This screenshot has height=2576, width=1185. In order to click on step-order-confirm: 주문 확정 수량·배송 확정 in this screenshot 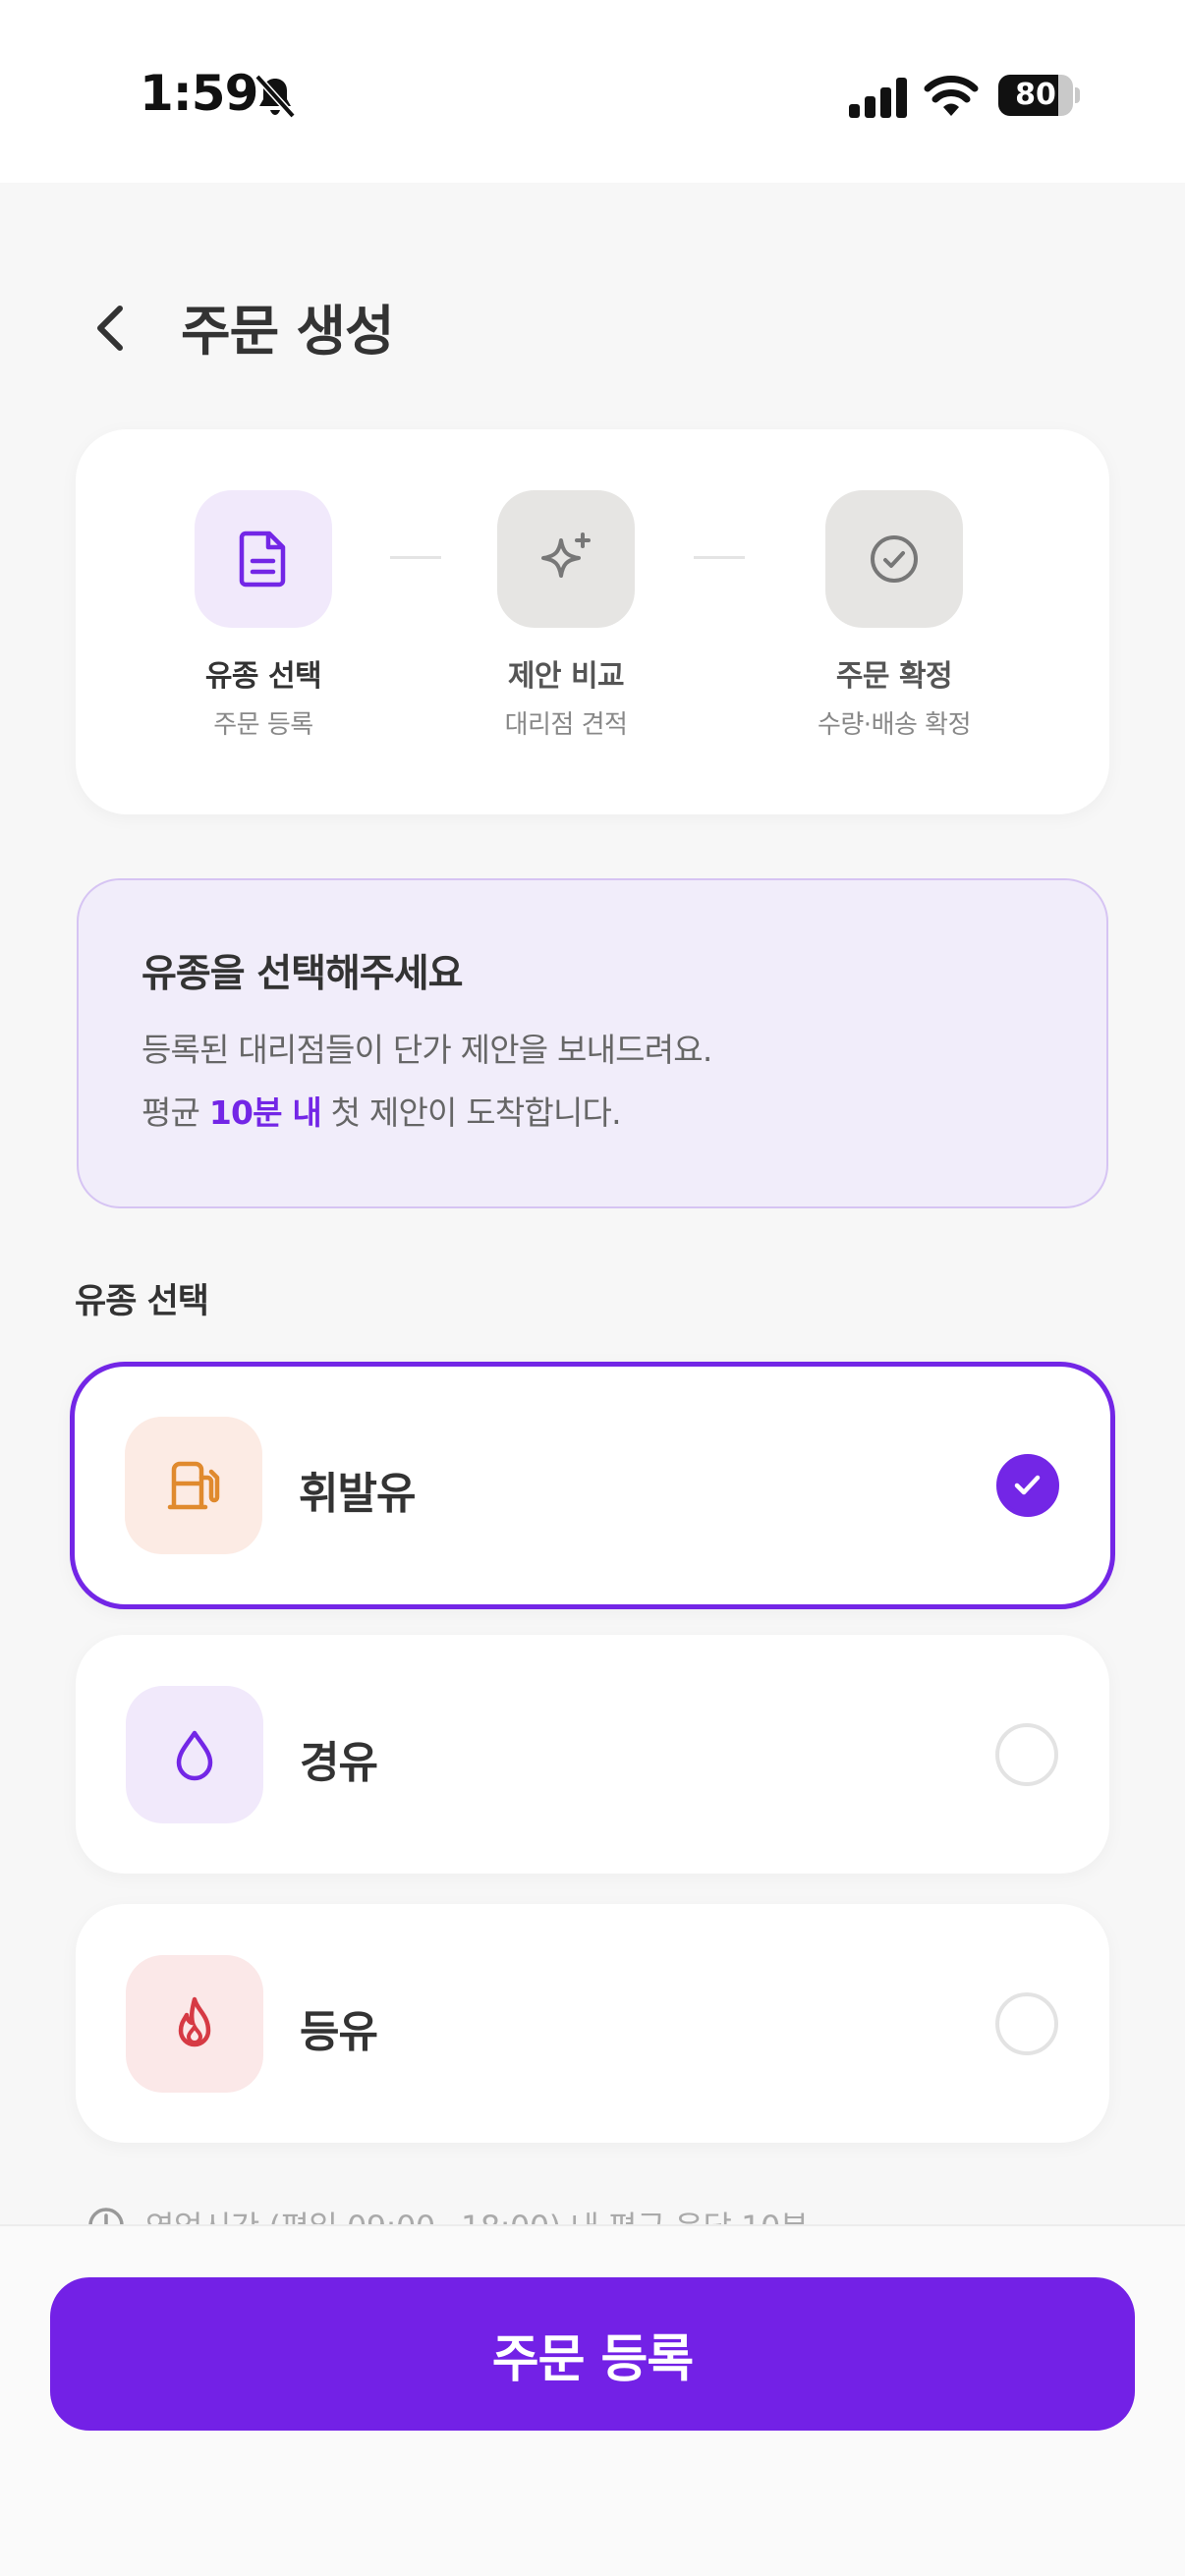, I will do `click(894, 615)`.